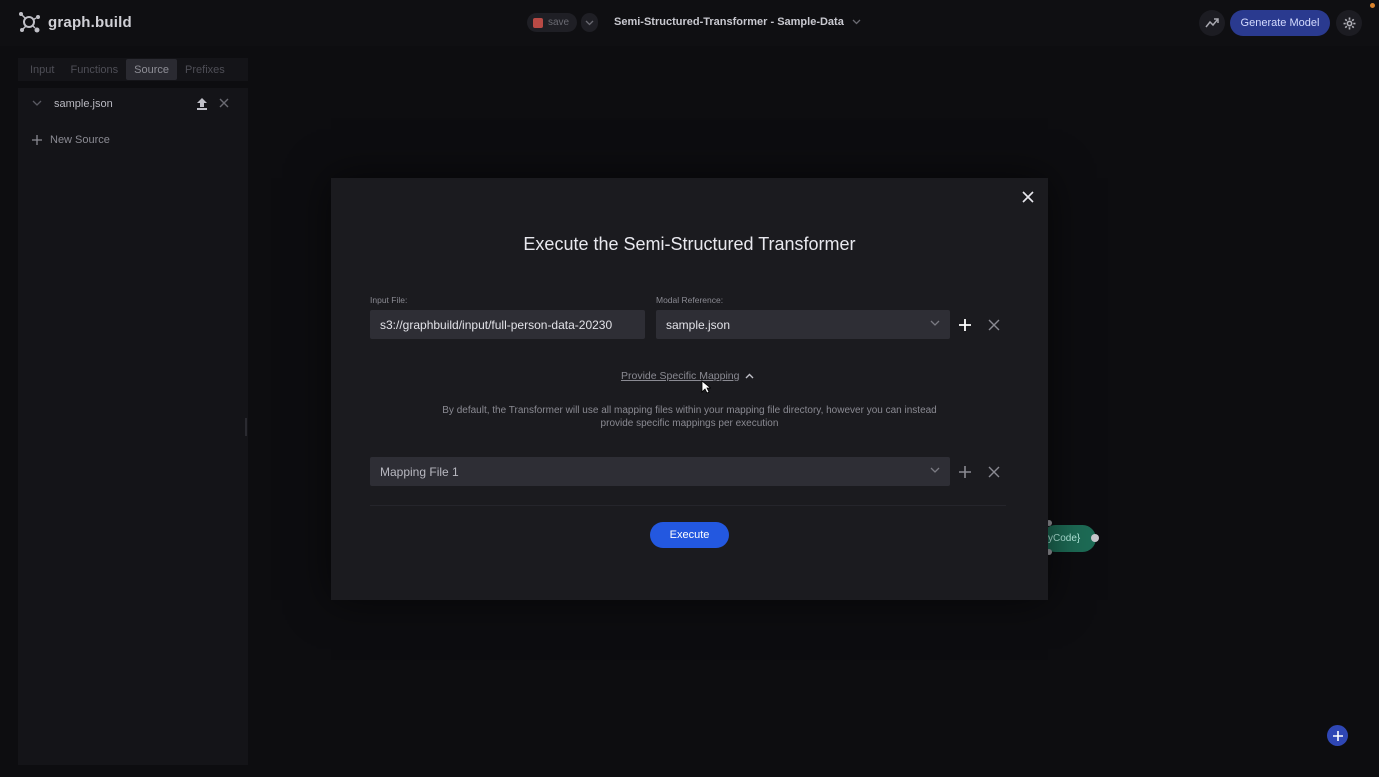  Describe the element at coordinates (205, 69) in the screenshot. I see `tab-prefixes: Prefixes` at that location.